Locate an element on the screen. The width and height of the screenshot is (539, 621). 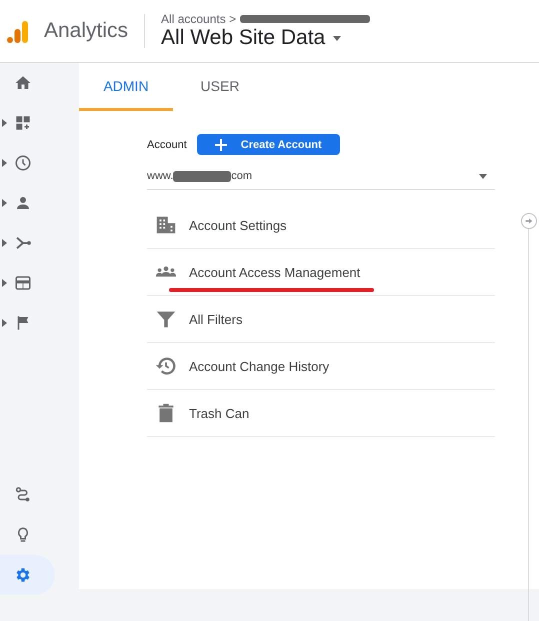
history-icon is located at coordinates (166, 366).